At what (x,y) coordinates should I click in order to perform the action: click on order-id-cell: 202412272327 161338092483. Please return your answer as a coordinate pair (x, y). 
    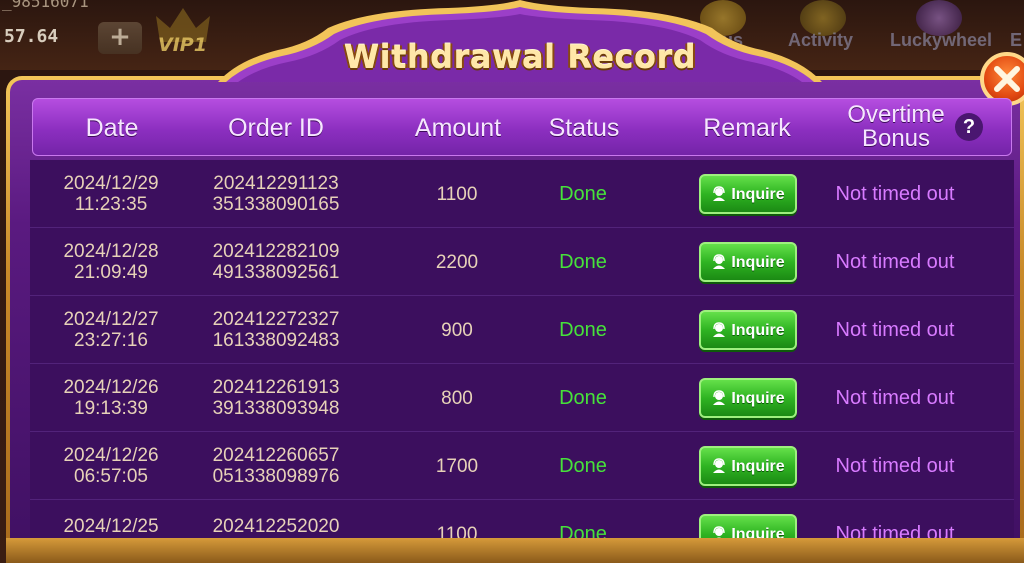
    Looking at the image, I should click on (276, 330).